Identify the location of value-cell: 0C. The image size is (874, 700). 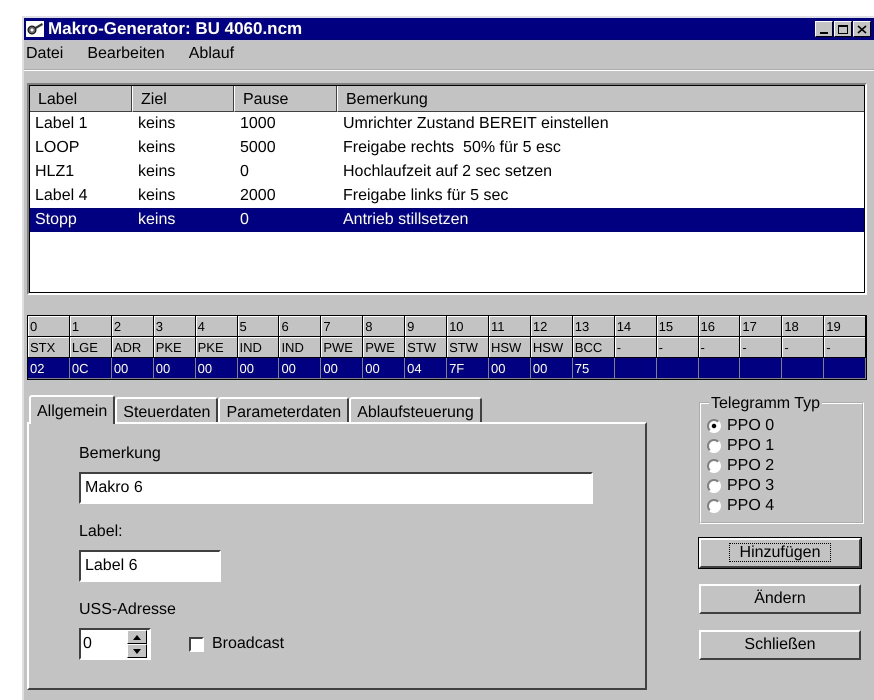
(91, 368).